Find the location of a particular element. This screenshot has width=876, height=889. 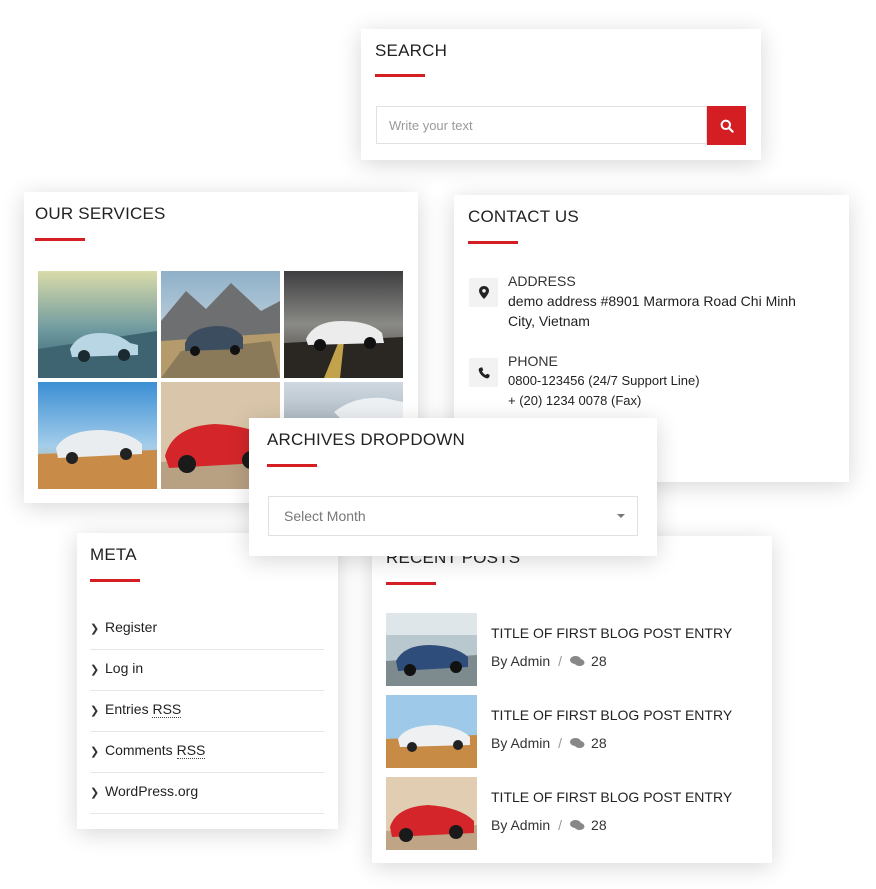

search-input is located at coordinates (541, 125).